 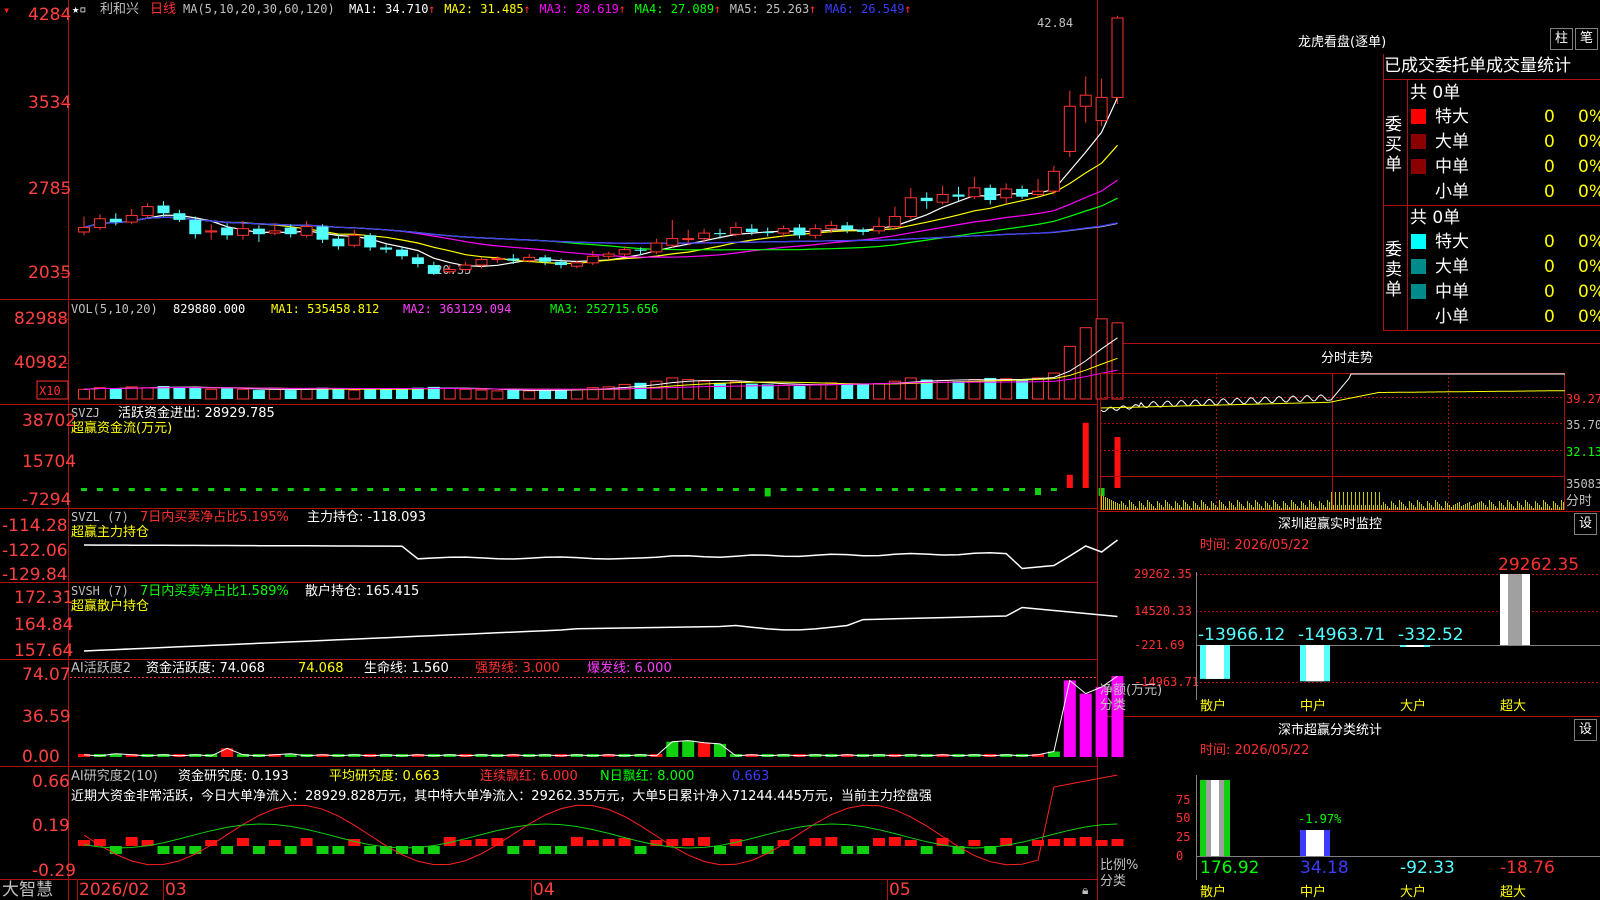 I want to click on sz-stats-value-label: 176.92, so click(x=1229, y=868).